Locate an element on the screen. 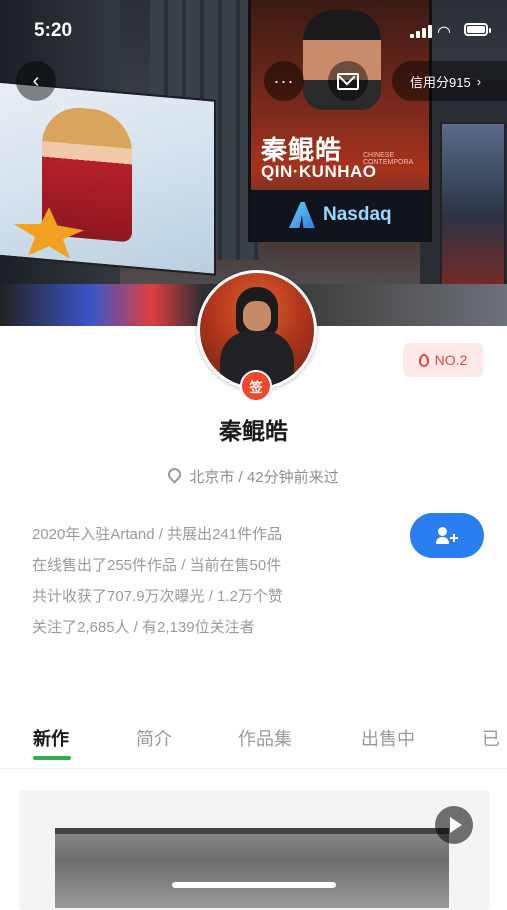  fire-icon is located at coordinates (423, 360).